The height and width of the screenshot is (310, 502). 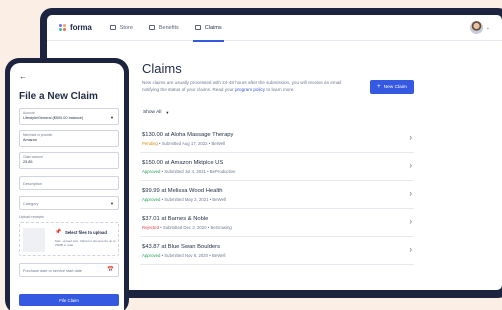 I want to click on calendar-icon: 📅, so click(x=110, y=270).